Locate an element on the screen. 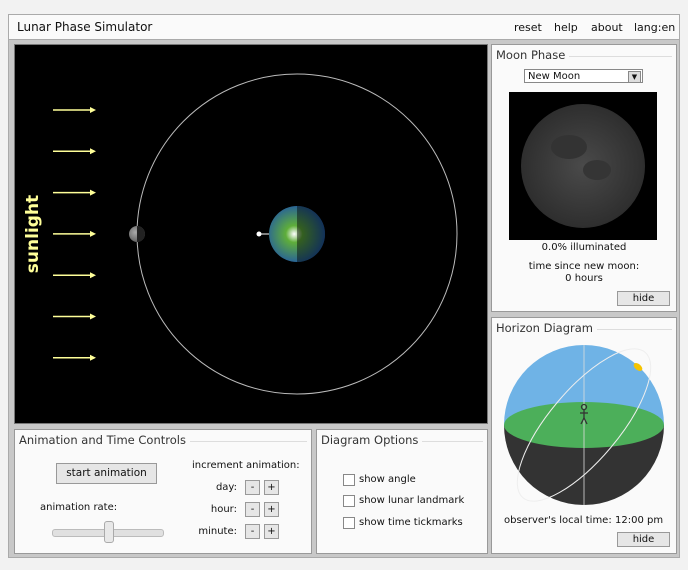  observer-figure is located at coordinates (262, 234).